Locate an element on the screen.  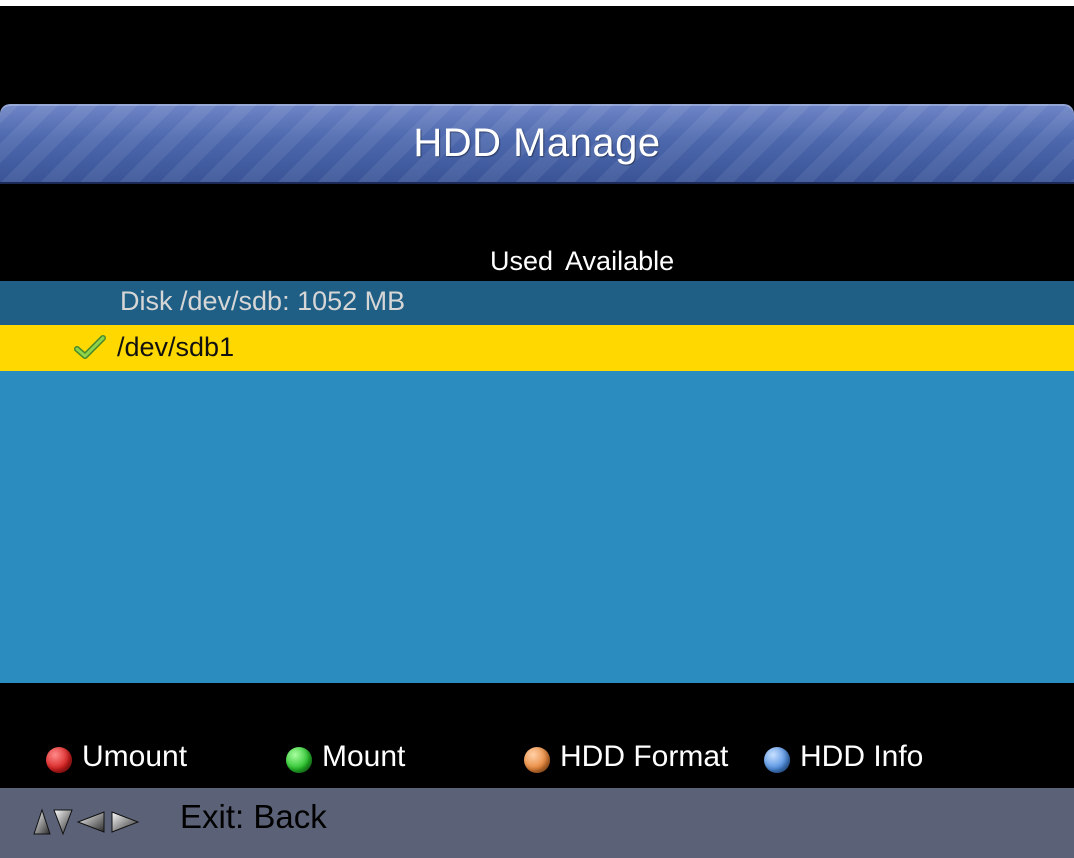
page-title: HDD Manage is located at coordinates (537, 142).